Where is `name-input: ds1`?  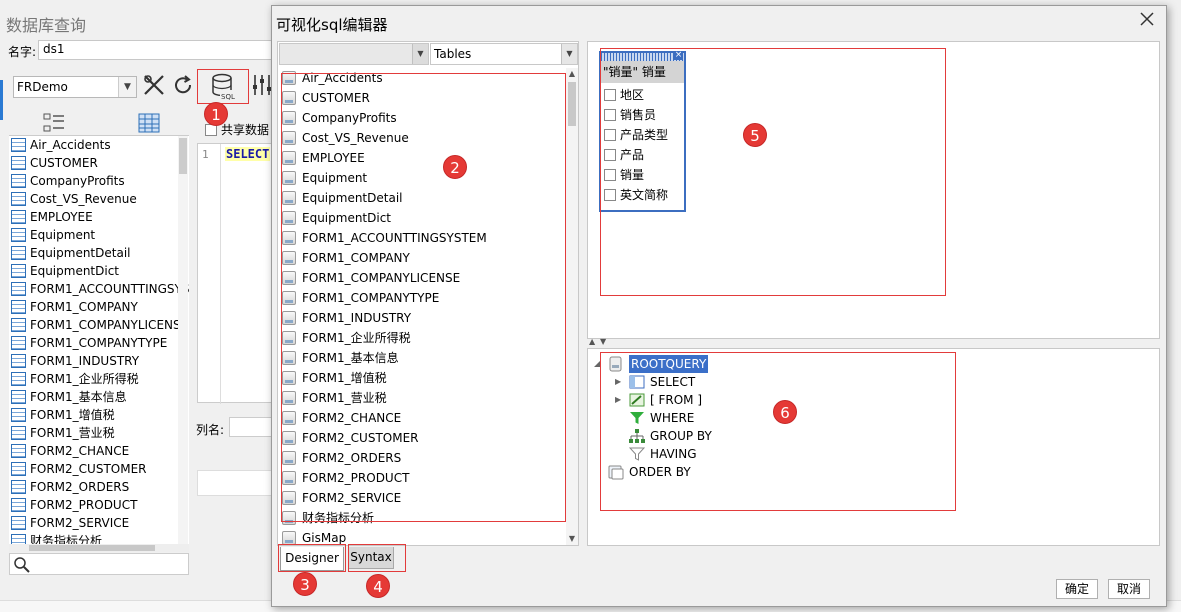
name-input: ds1 is located at coordinates (158, 50).